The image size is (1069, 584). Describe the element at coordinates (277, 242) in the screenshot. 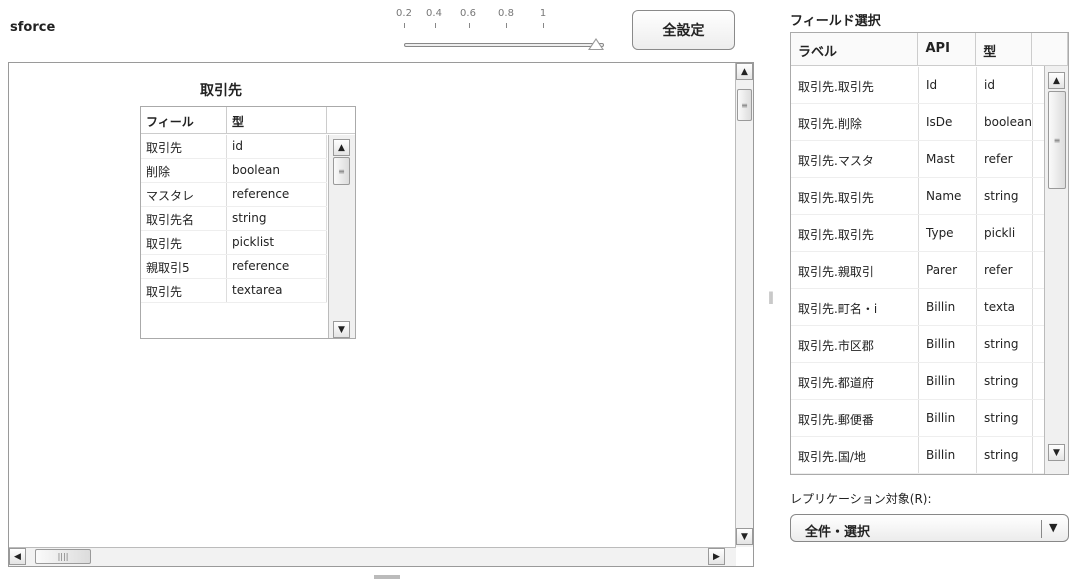

I see `entity-type: picklist` at that location.